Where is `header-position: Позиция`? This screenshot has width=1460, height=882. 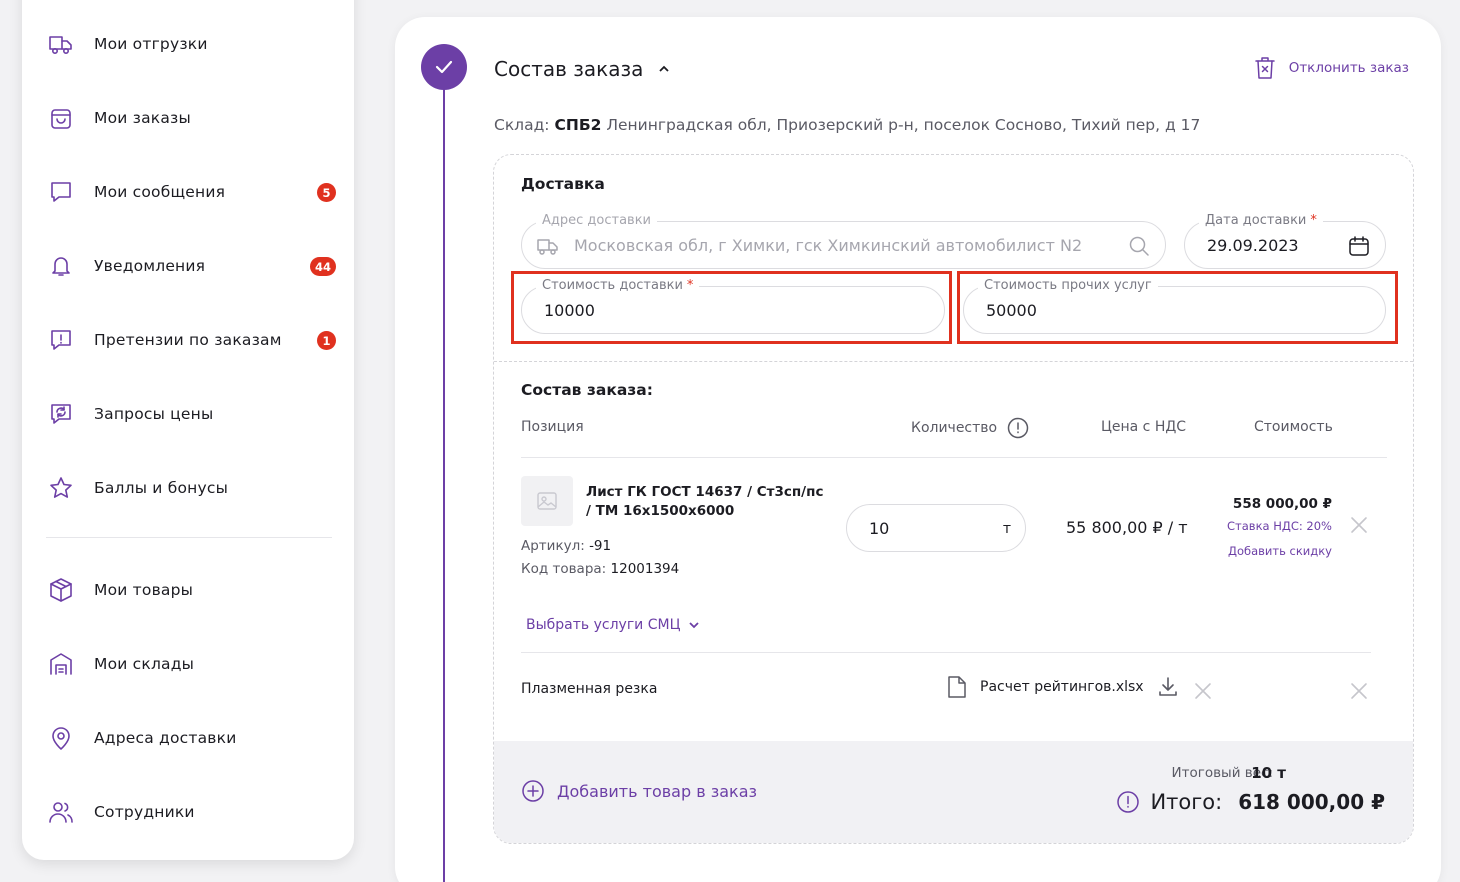
header-position: Позиция is located at coordinates (552, 427).